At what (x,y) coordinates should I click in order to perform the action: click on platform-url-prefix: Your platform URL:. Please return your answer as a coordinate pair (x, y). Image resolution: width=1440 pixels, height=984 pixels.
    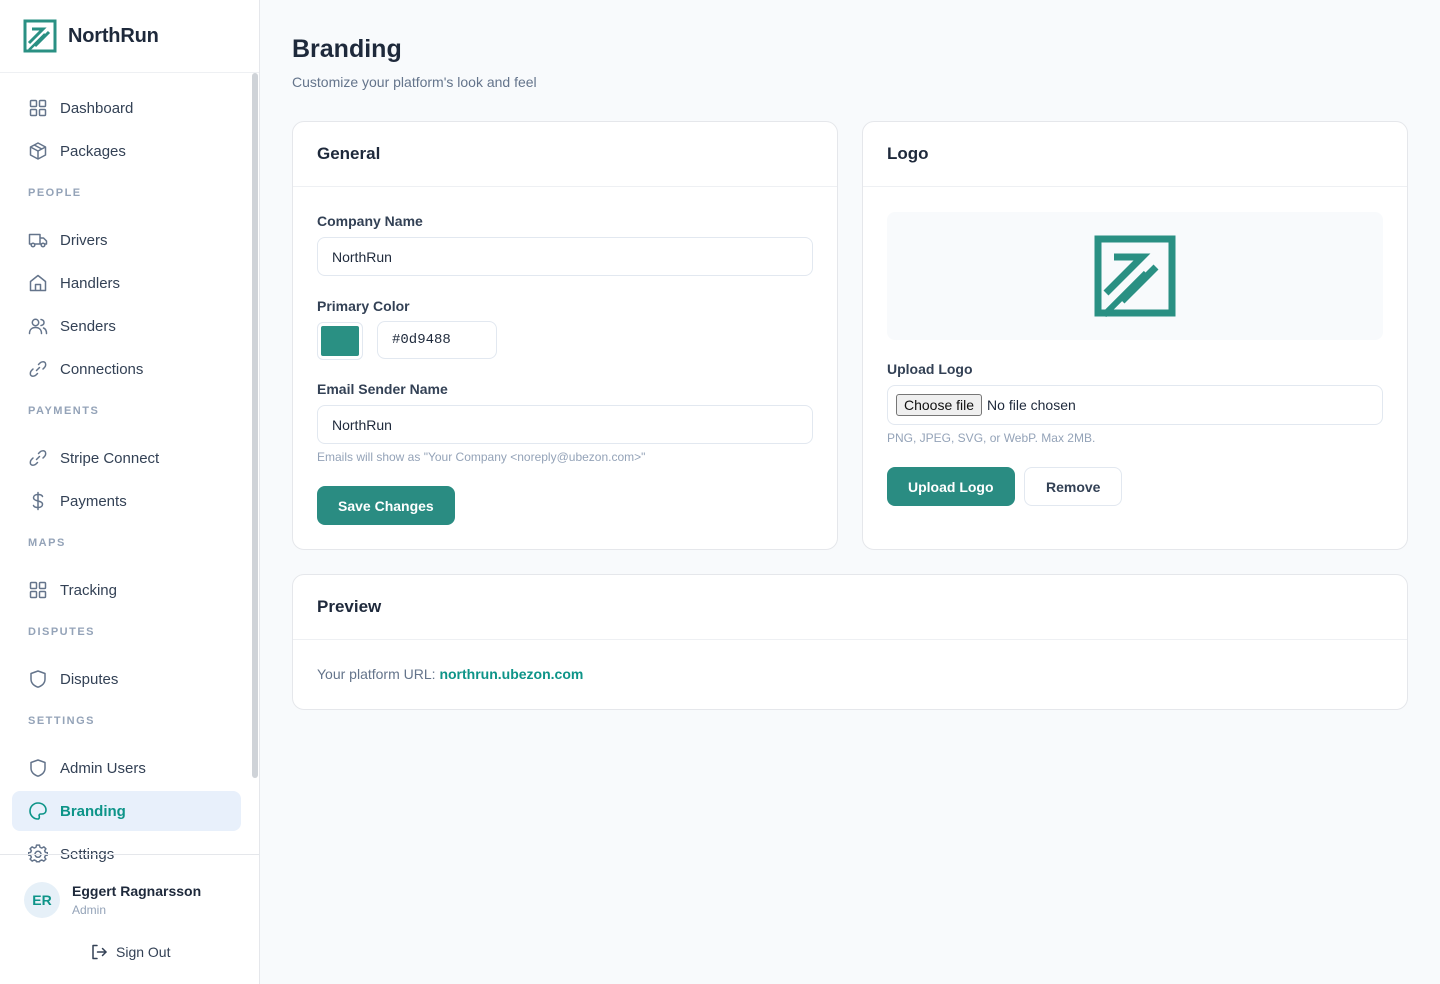
    Looking at the image, I should click on (376, 674).